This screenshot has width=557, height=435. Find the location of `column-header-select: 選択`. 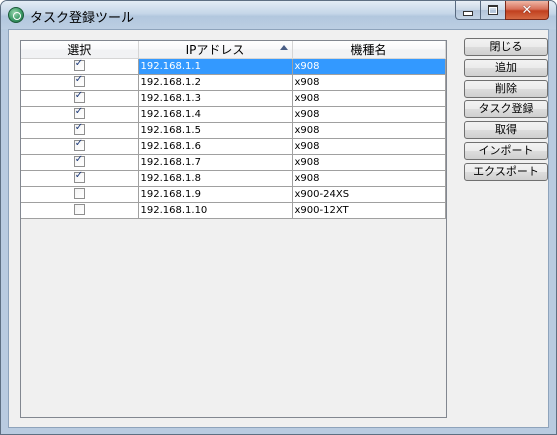

column-header-select: 選択 is located at coordinates (80, 50).